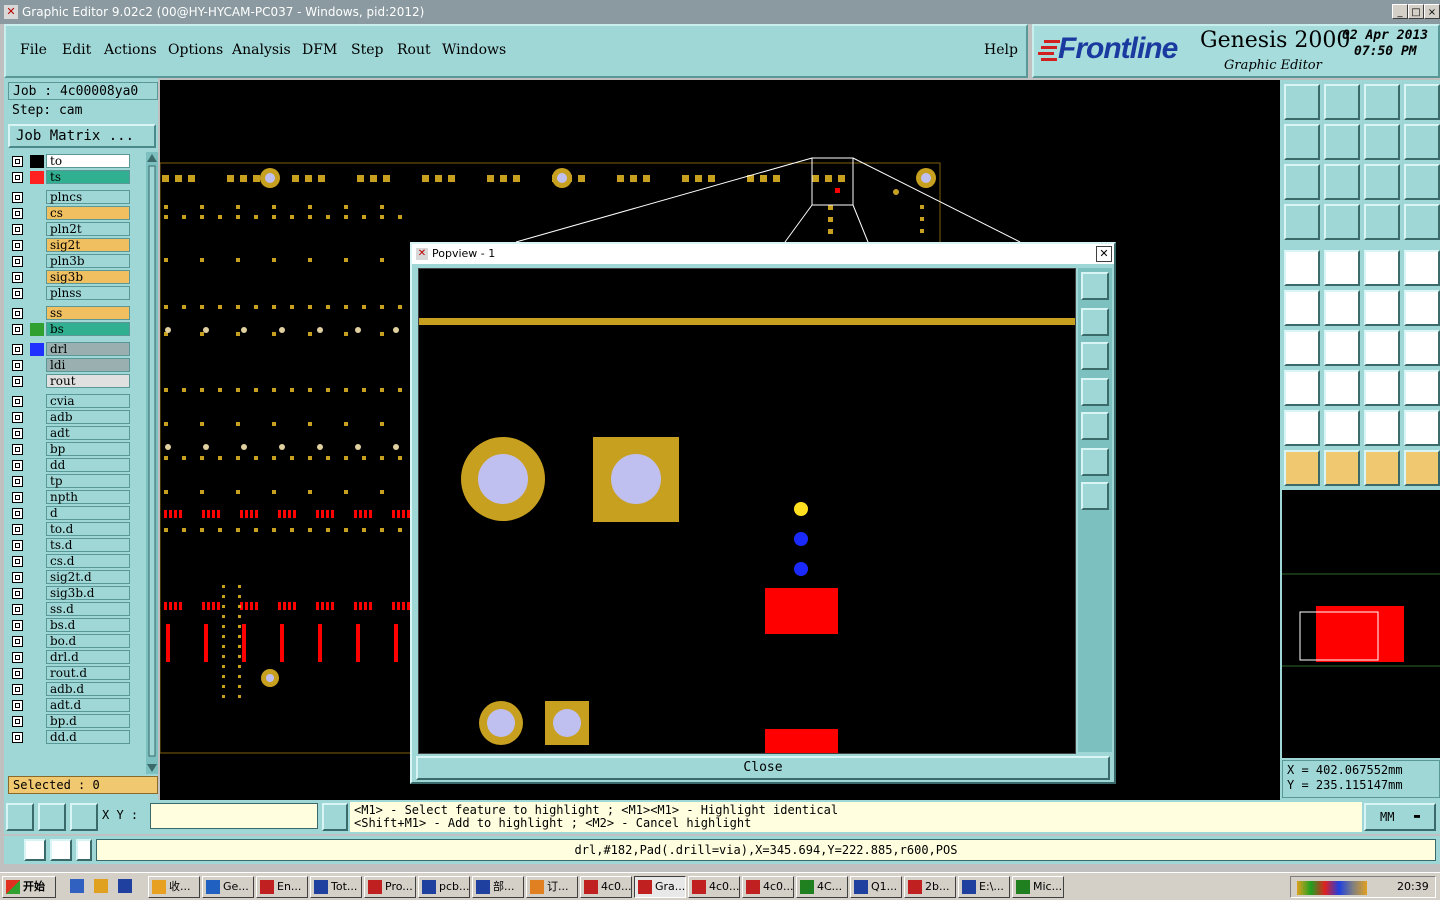 The width and height of the screenshot is (1440, 900). Describe the element at coordinates (1382, 142) in the screenshot. I see `undo-icon` at that location.